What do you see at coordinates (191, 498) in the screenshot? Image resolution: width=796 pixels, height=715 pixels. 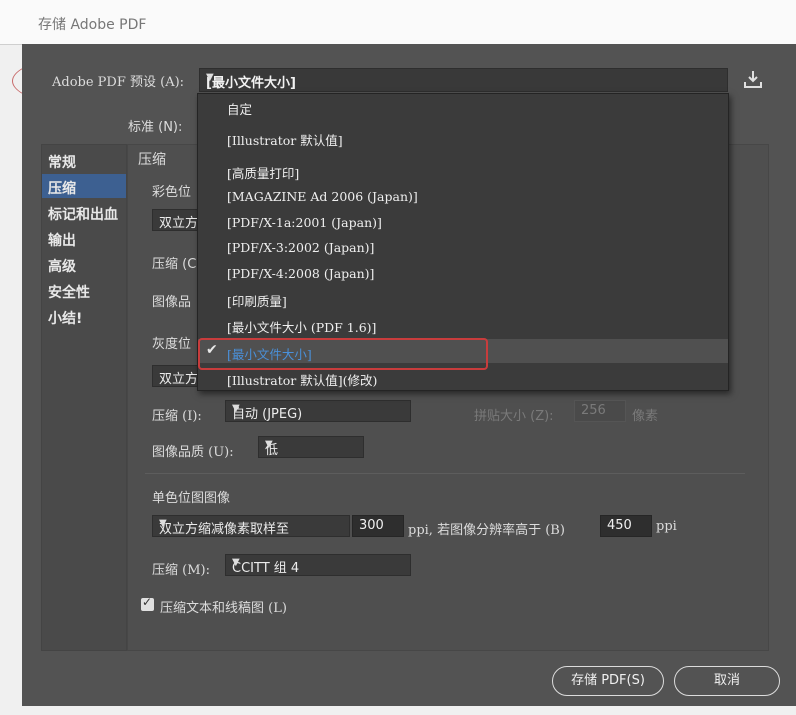 I see `mono-section-title: 单色位图图像` at bounding box center [191, 498].